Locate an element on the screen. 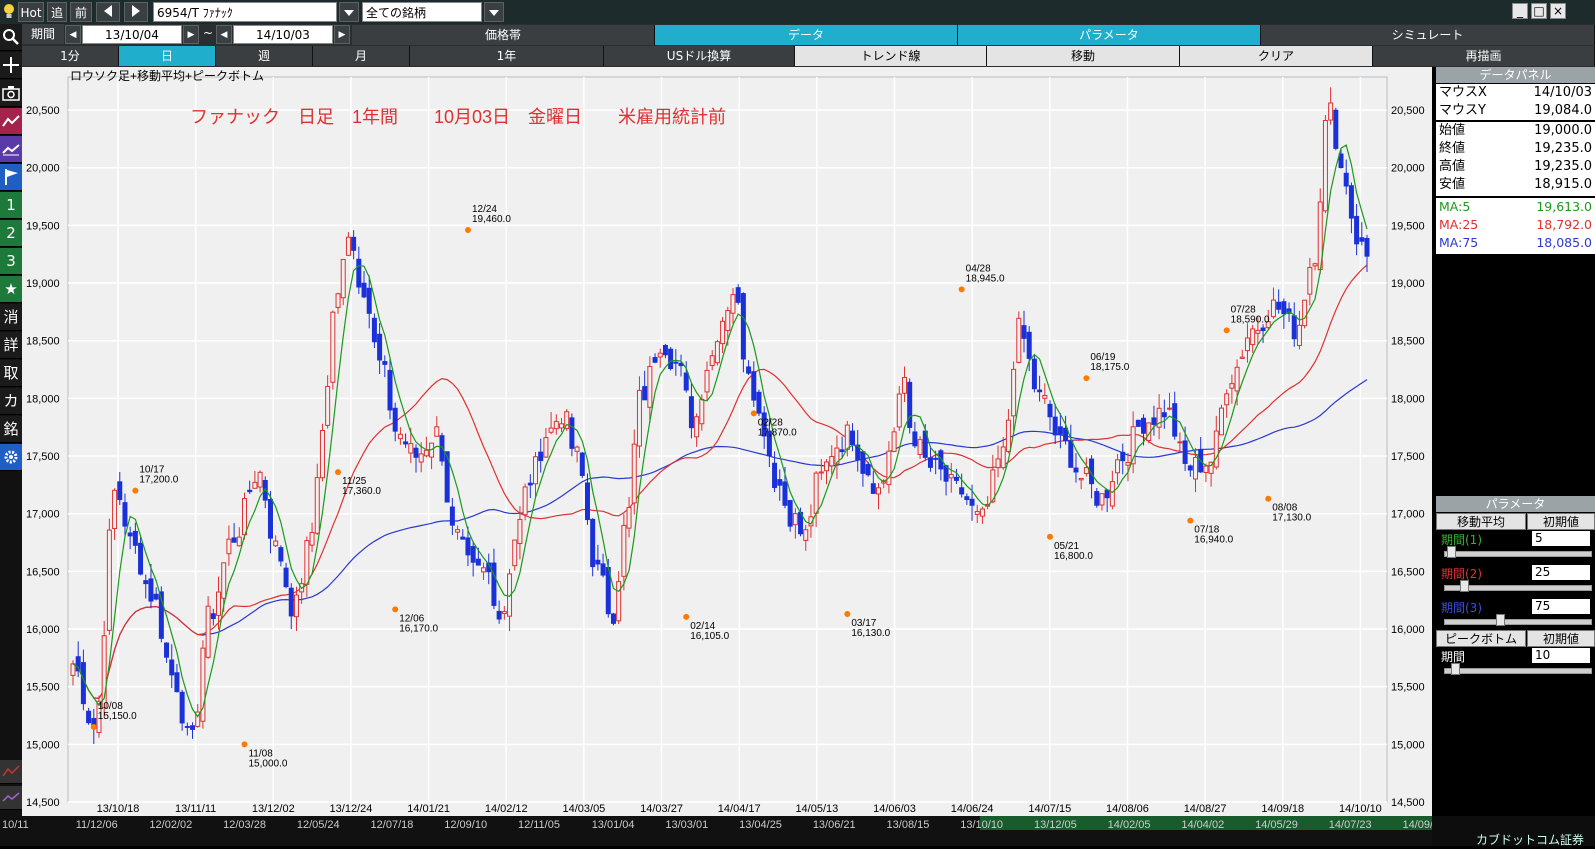 This screenshot has width=1595, height=849. close-button: × is located at coordinates (1558, 11).